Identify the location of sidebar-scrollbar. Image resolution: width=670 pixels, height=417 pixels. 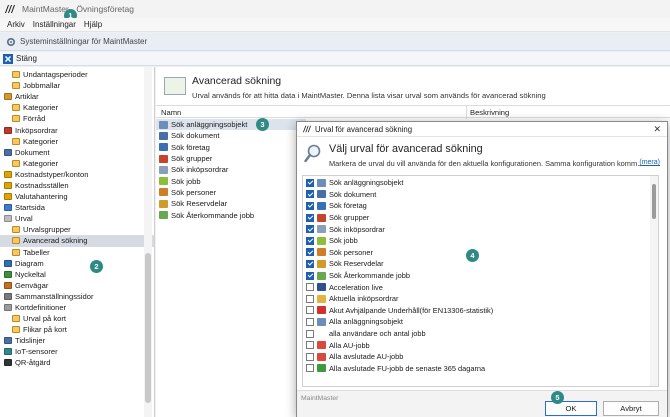
(148, 242).